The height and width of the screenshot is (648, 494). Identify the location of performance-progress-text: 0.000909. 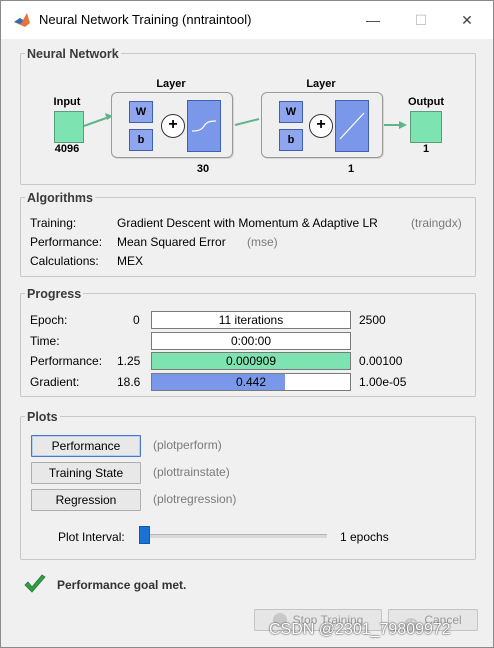
(251, 361).